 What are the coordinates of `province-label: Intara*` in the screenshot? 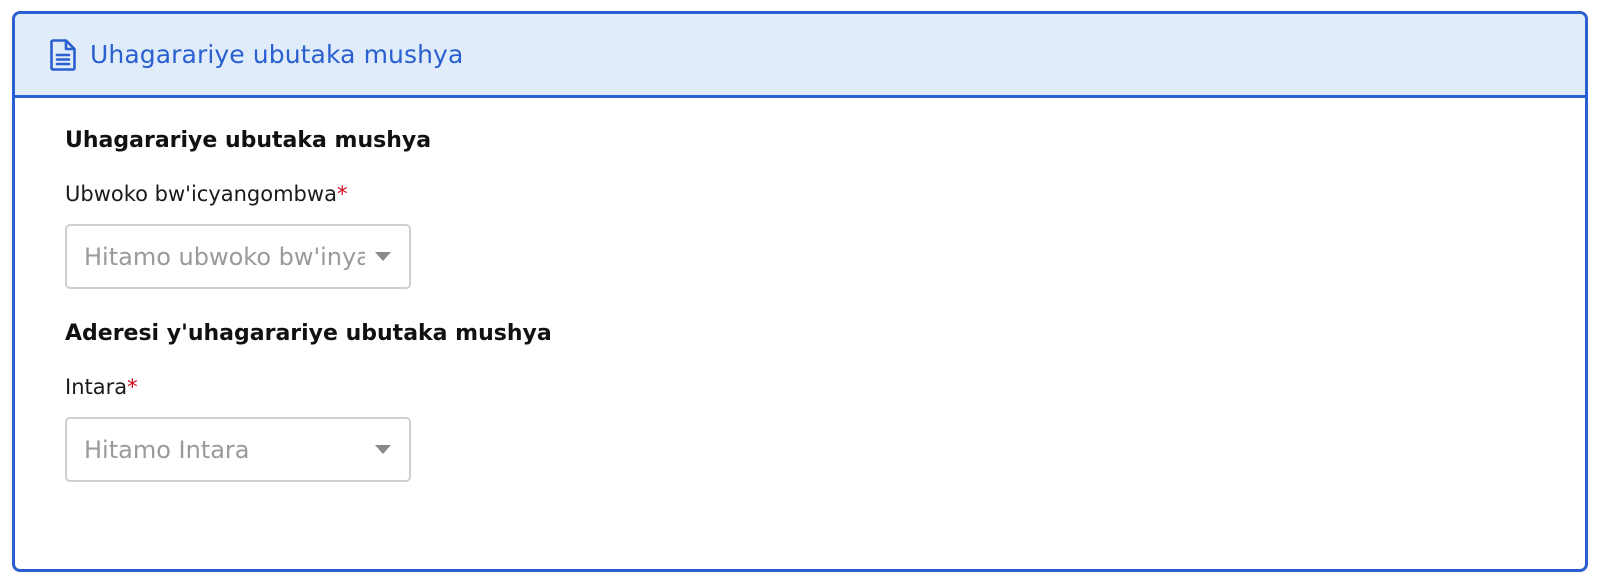 It's located at (825, 387).